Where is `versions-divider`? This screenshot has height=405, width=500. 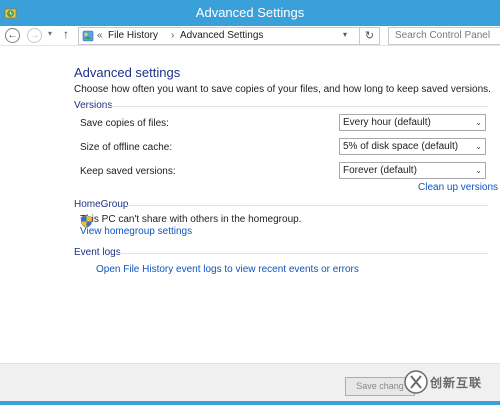
versions-divider is located at coordinates (299, 106).